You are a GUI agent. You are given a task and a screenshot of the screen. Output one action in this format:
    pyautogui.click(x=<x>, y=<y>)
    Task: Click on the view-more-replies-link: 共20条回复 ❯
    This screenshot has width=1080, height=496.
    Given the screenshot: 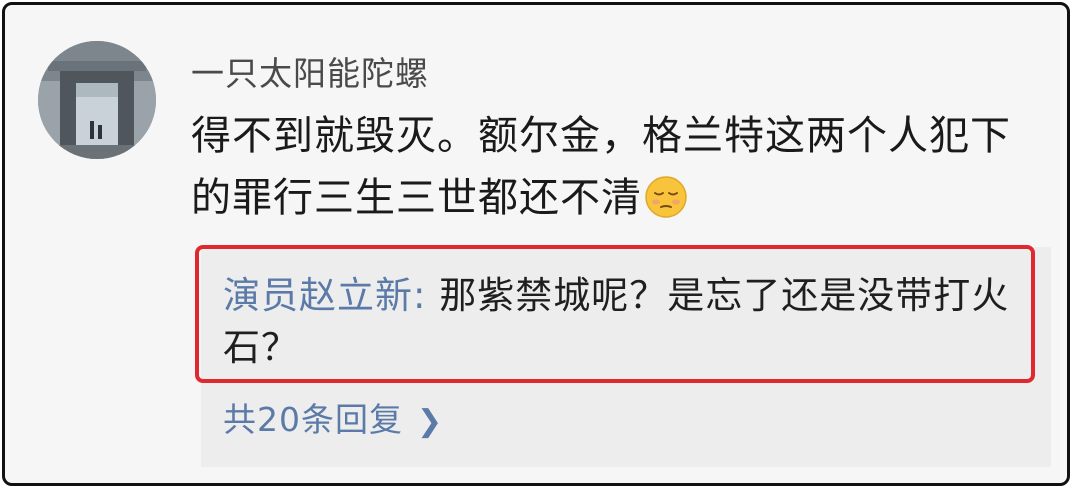 What is the action you would take?
    pyautogui.click(x=333, y=417)
    